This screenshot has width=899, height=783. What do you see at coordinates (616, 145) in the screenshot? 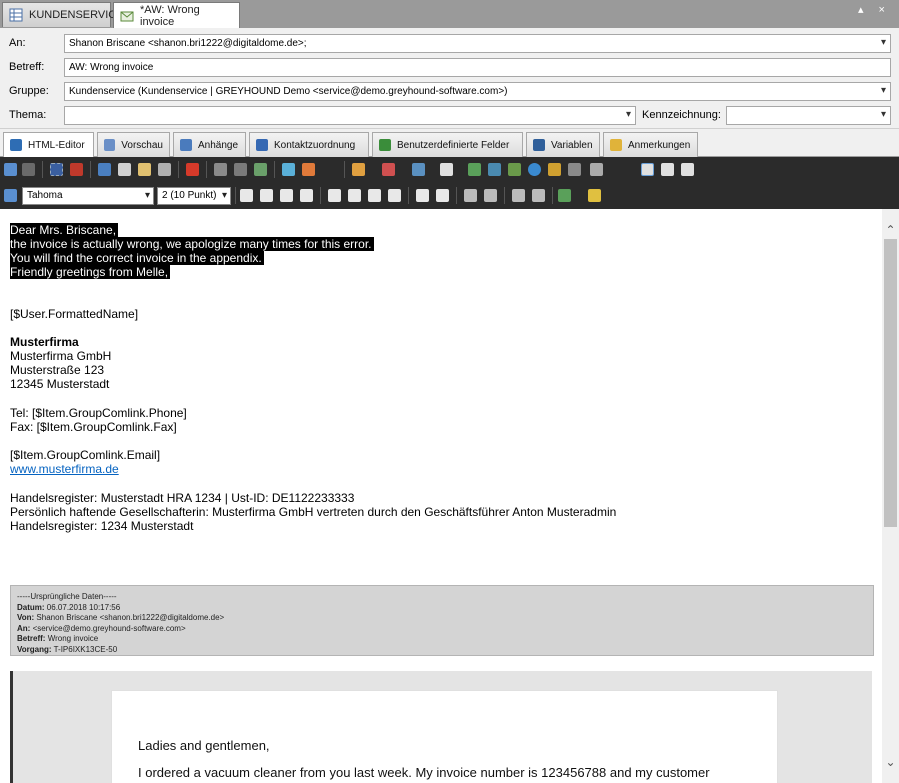
I see `note-icon` at bounding box center [616, 145].